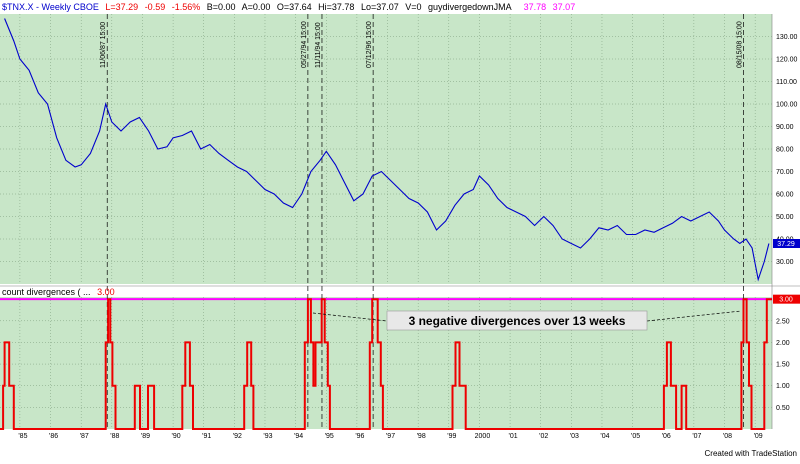 The height and width of the screenshot is (464, 800). Describe the element at coordinates (783, 386) in the screenshot. I see `count-y-tick: 1.00` at that location.